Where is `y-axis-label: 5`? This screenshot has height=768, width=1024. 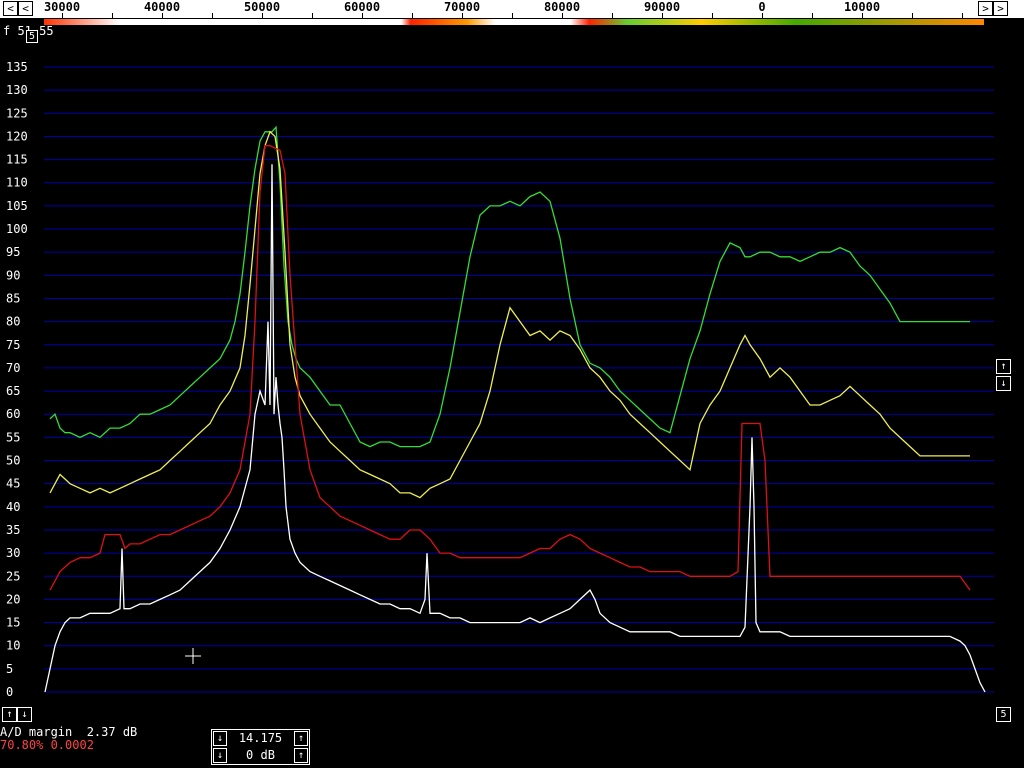 y-axis-label: 5 is located at coordinates (9, 669).